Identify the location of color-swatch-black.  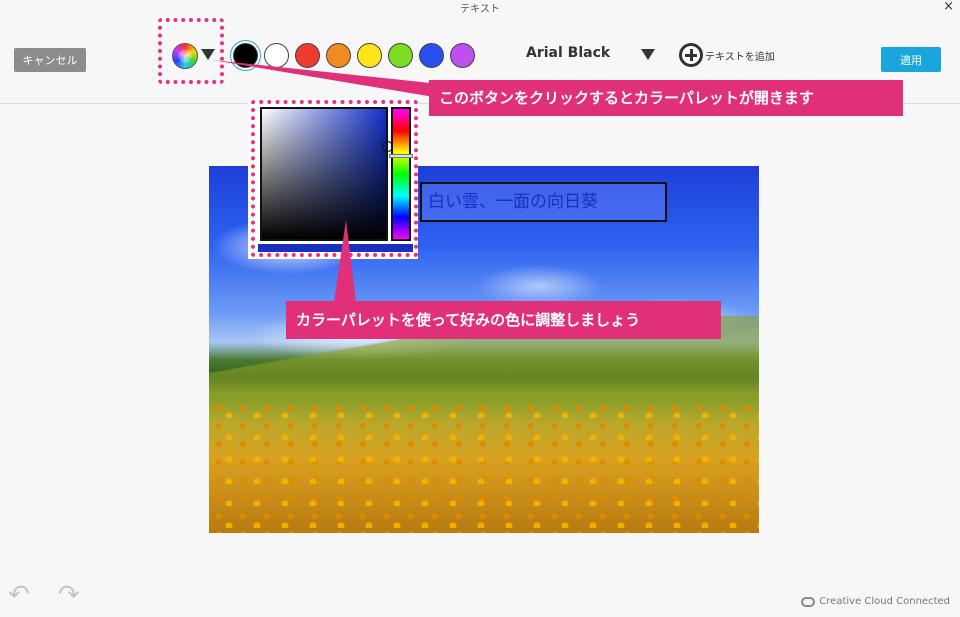
(245, 55).